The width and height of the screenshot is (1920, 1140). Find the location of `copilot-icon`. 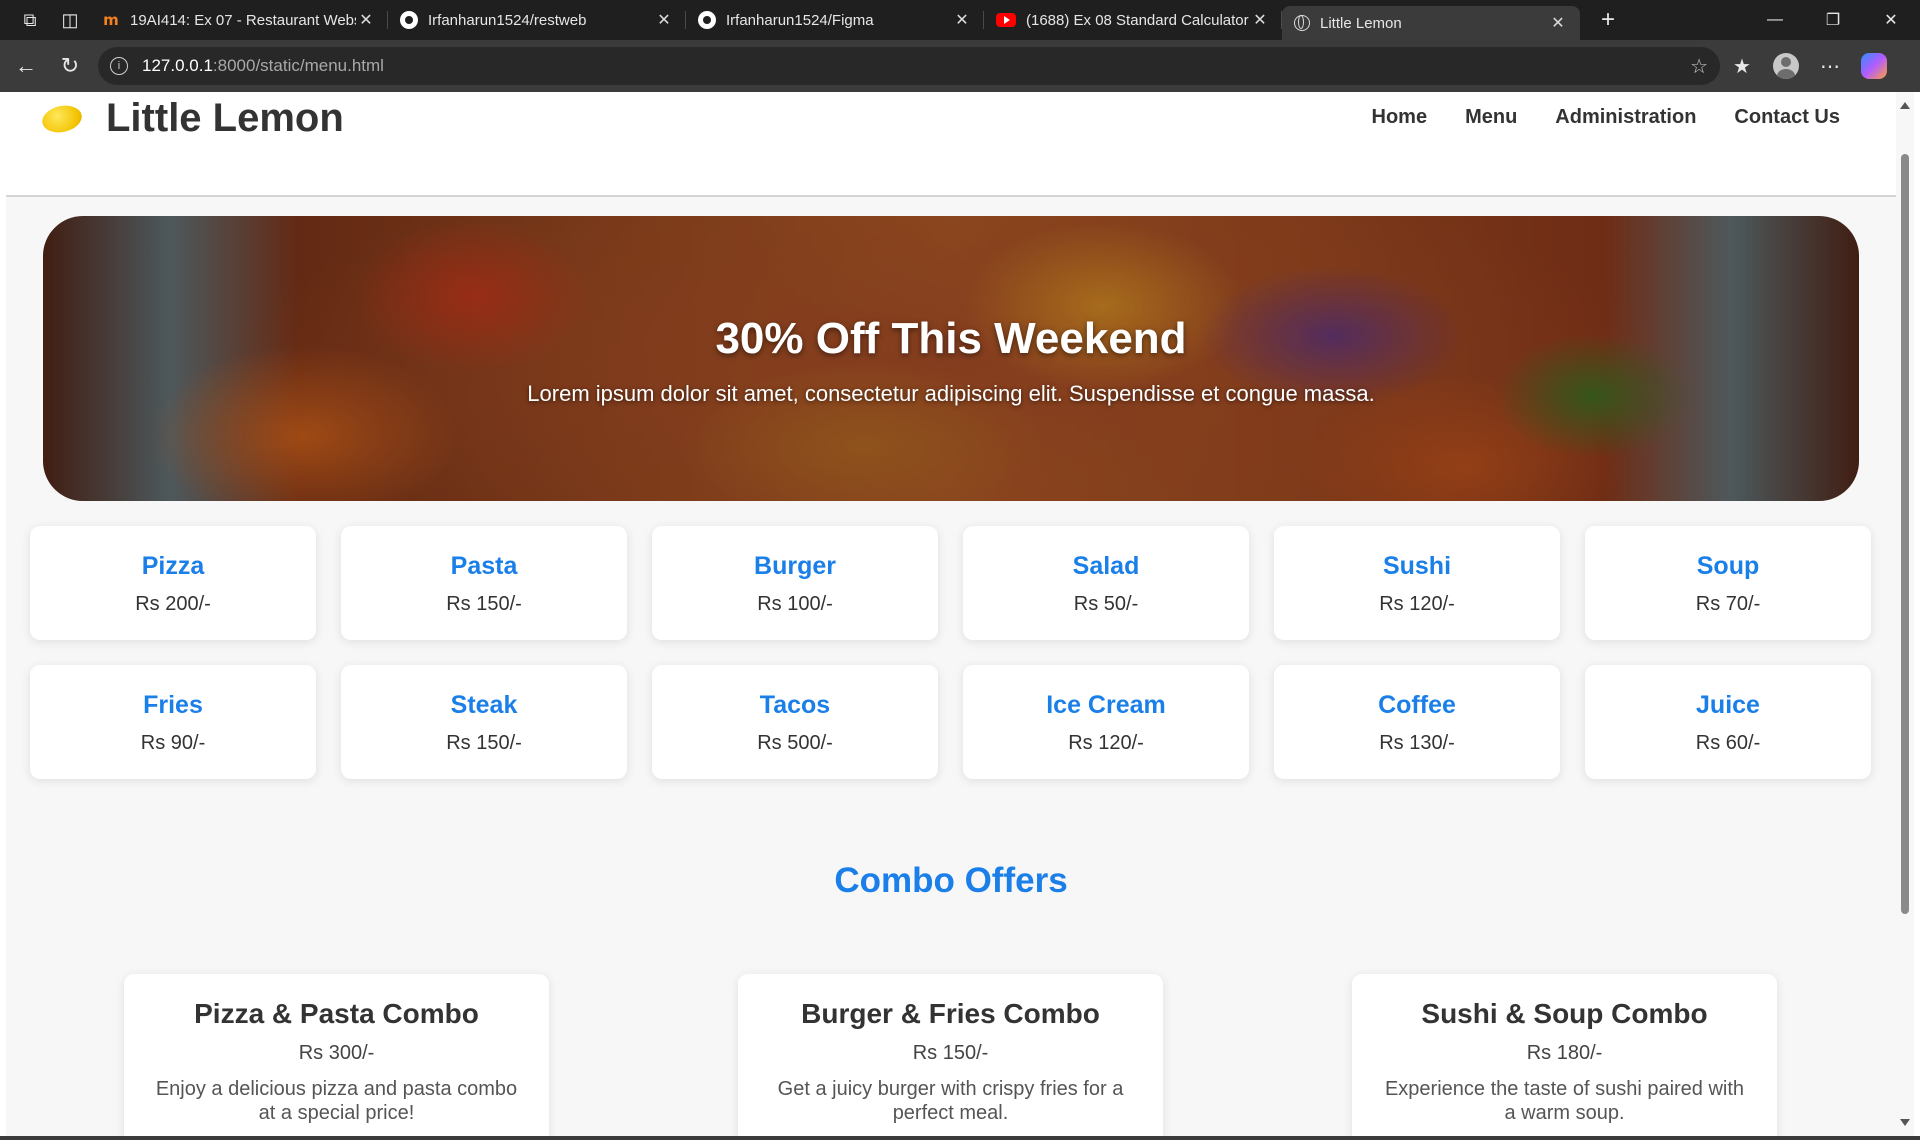

copilot-icon is located at coordinates (1874, 66).